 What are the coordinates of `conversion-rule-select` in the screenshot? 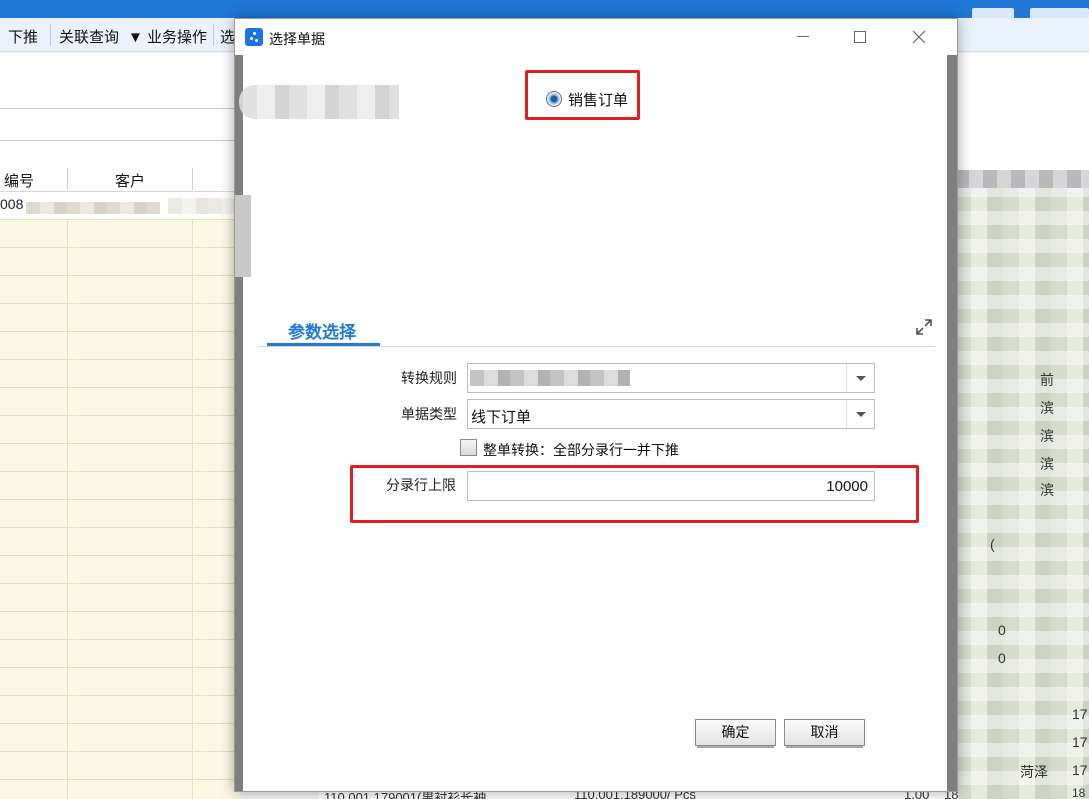 It's located at (671, 378).